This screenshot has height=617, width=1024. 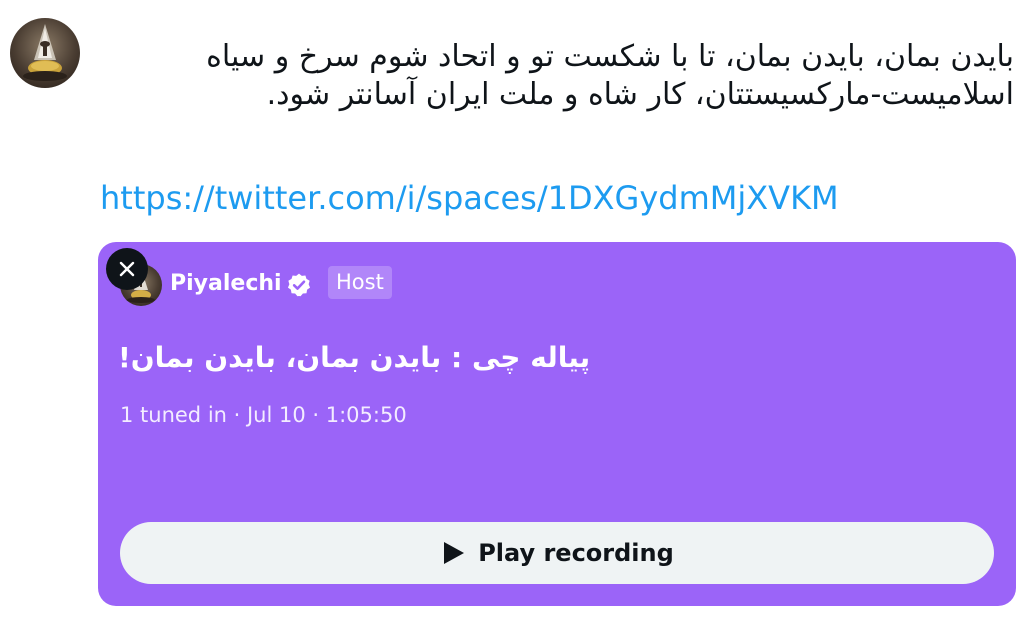 I want to click on play-icon, so click(x=454, y=553).